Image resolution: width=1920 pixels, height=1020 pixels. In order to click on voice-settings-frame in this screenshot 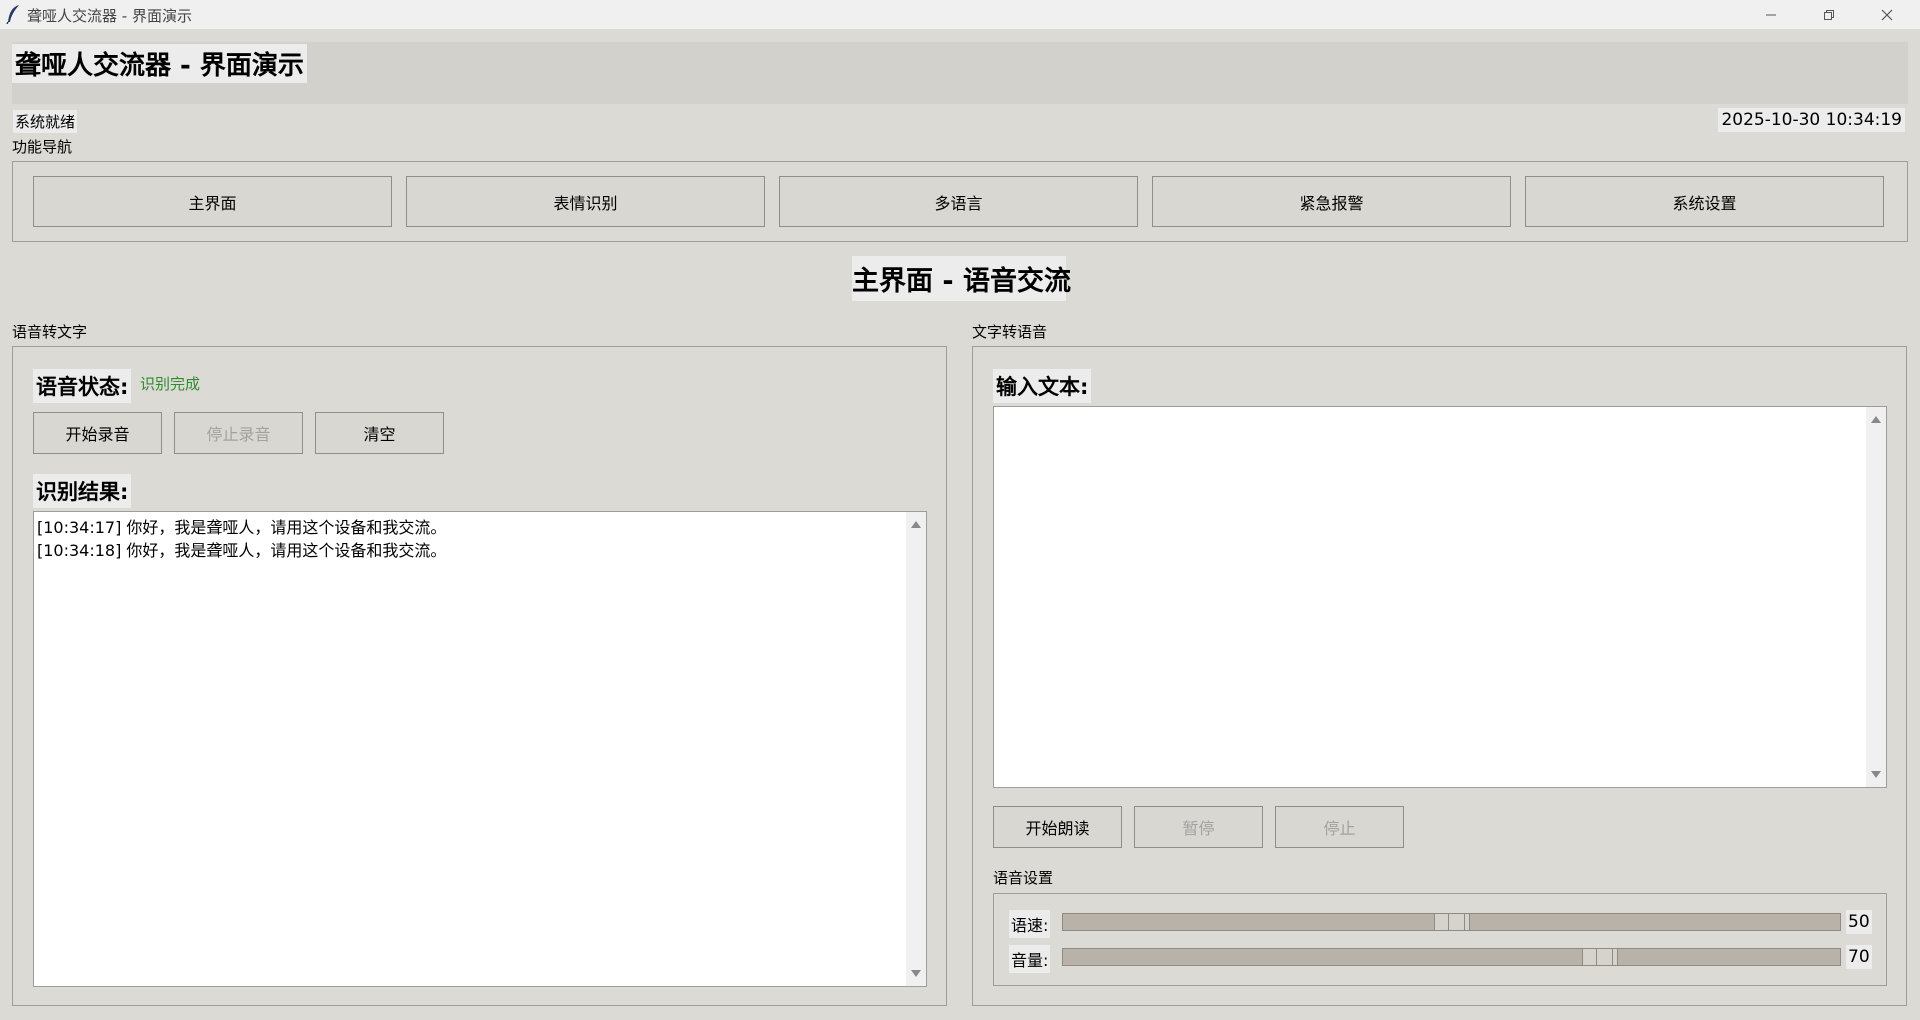, I will do `click(1440, 939)`.